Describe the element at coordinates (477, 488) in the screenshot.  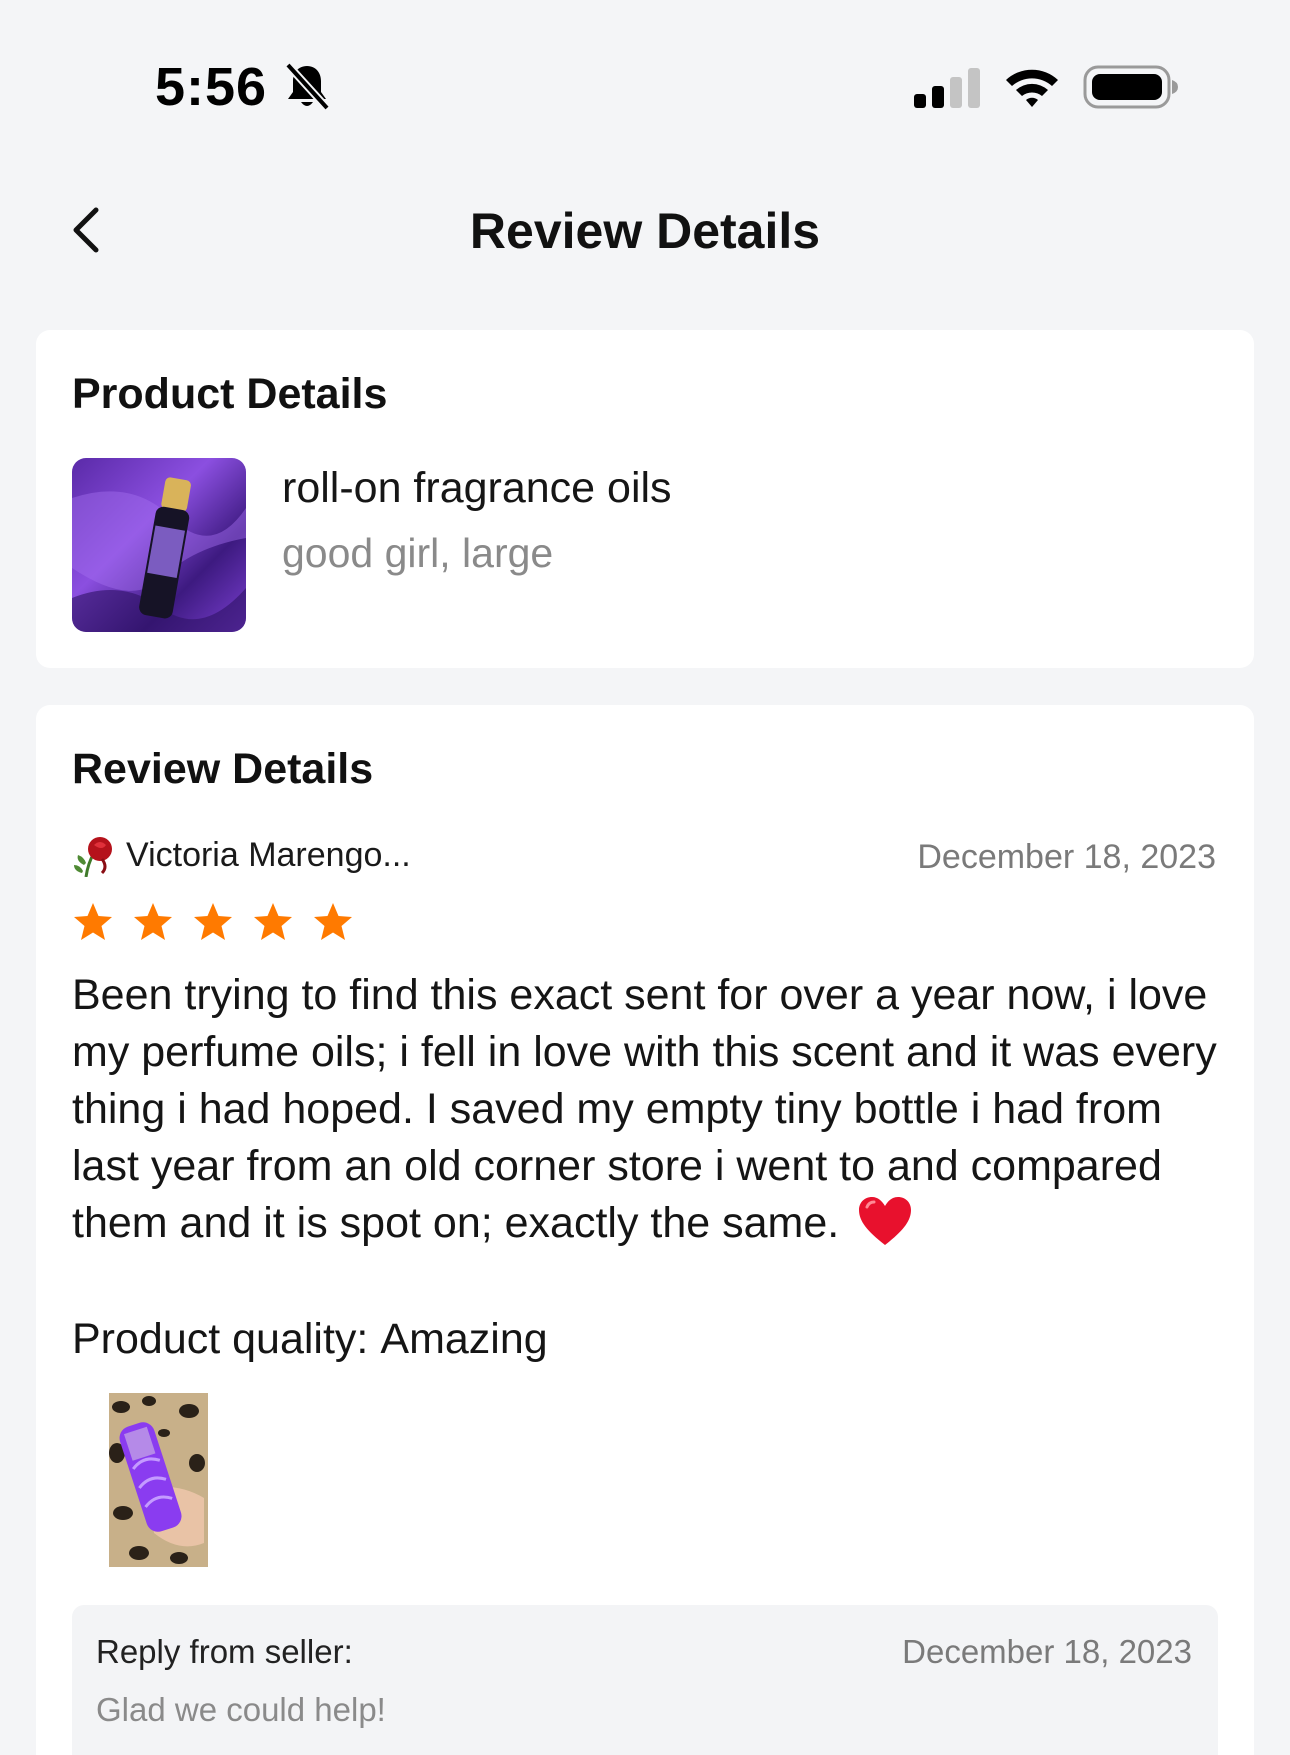
I see `product-name: roll-on fragrance oils` at that location.